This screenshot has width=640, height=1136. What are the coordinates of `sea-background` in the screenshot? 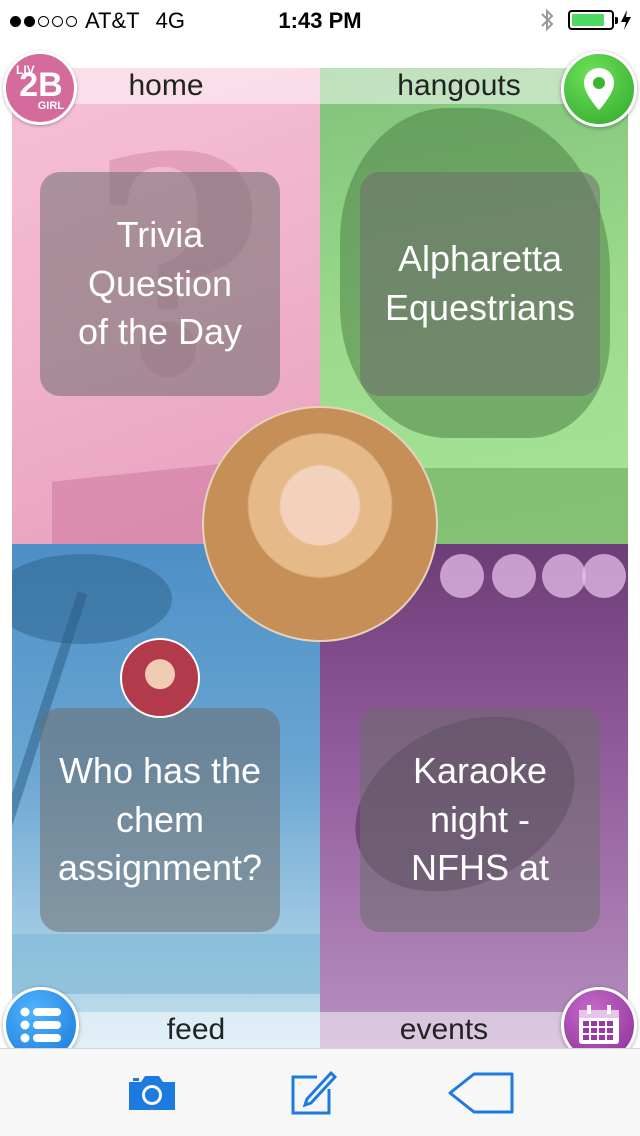 It's located at (166, 964).